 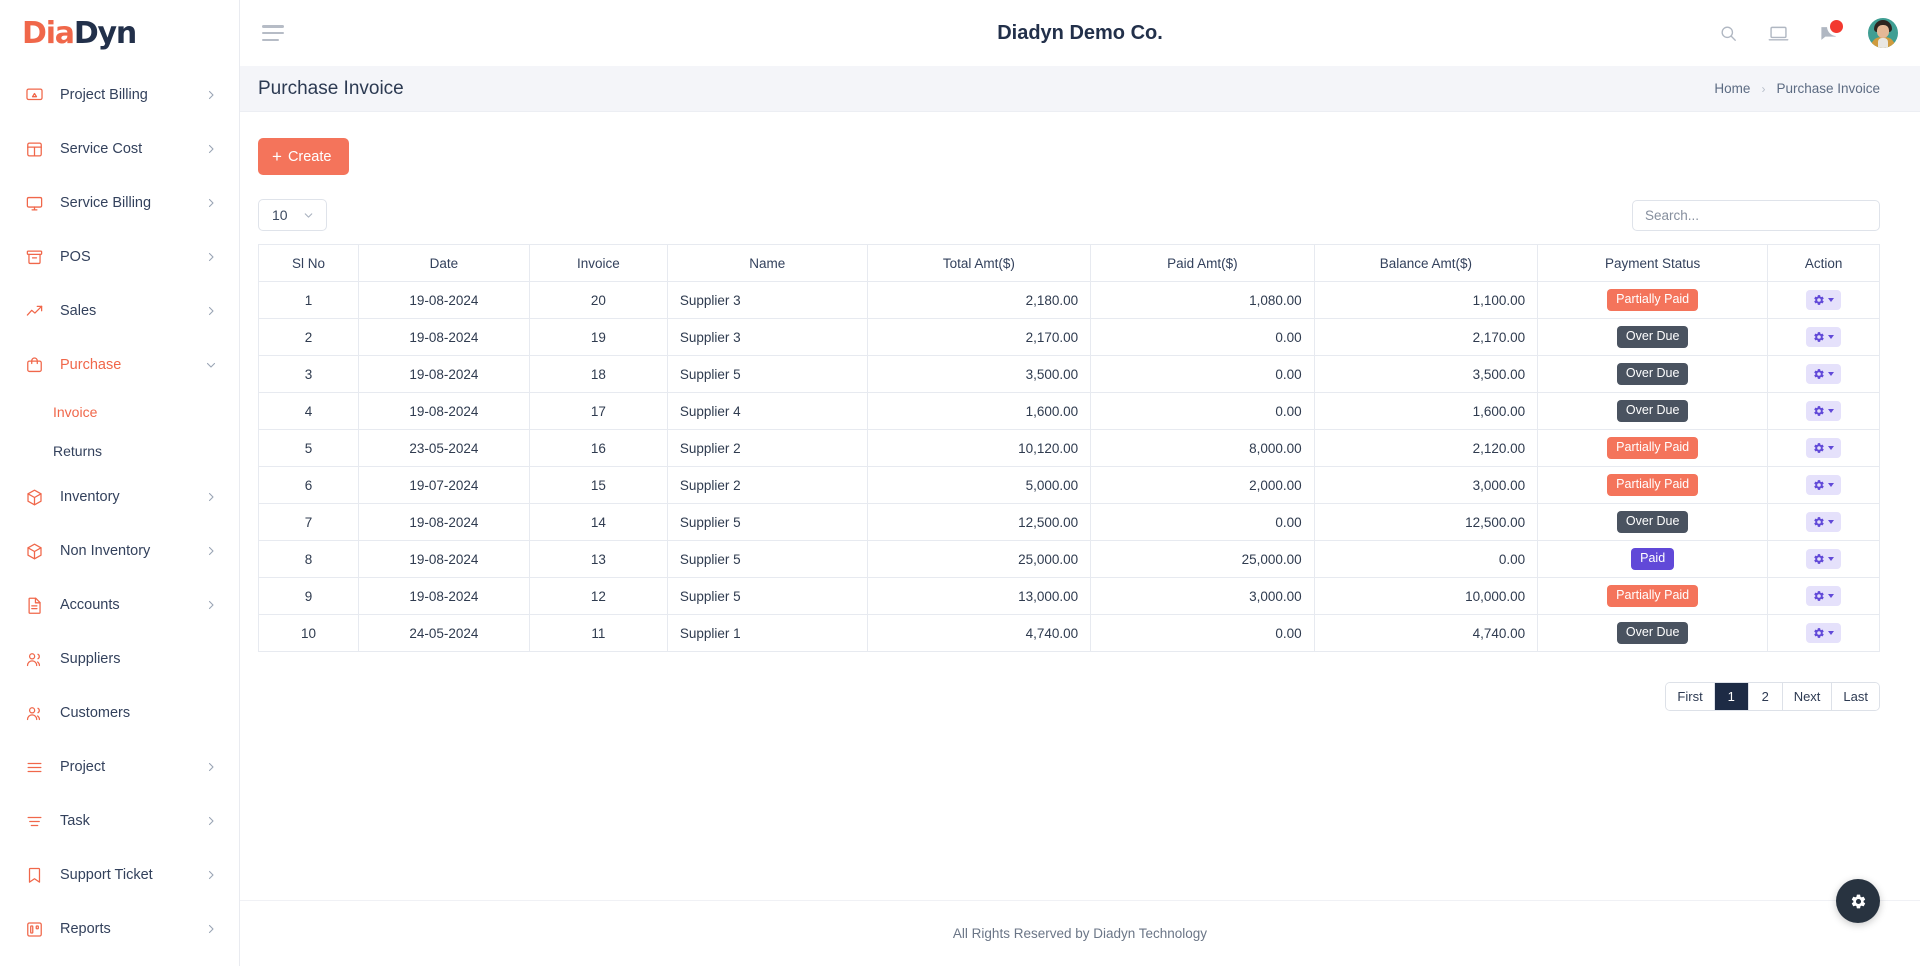 I want to click on cell-sl-no: 5, so click(x=308, y=448).